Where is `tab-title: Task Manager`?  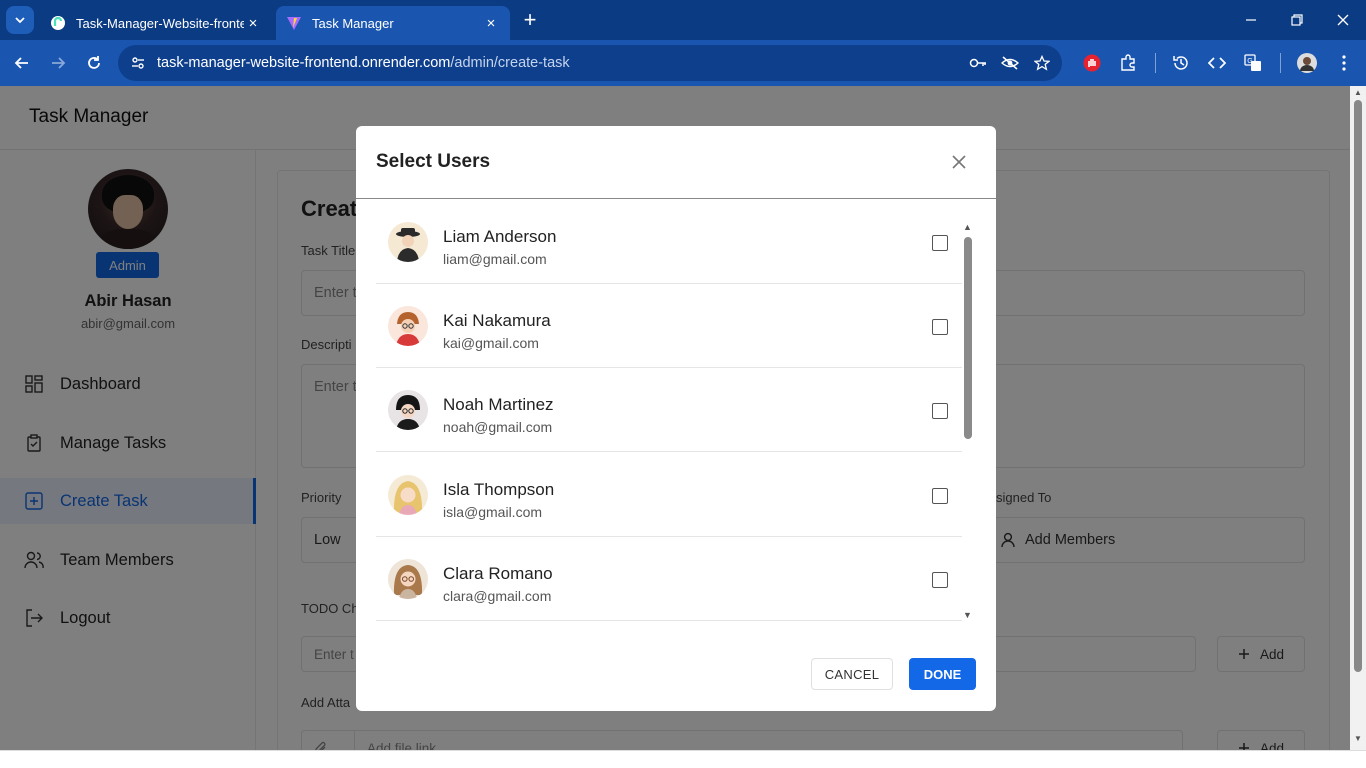
tab-title: Task Manager is located at coordinates (353, 23).